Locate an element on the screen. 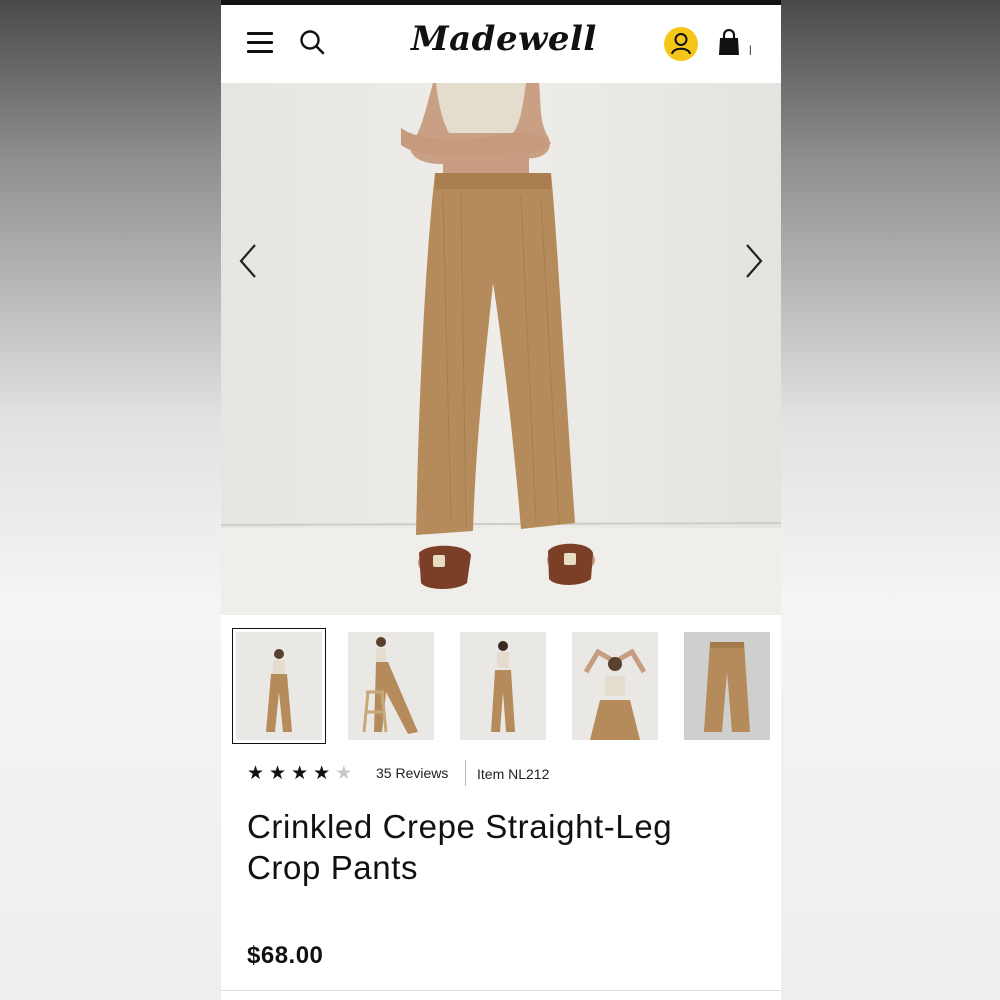 This screenshot has height=1000, width=1000. next-image-arrow-icon is located at coordinates (754, 261).